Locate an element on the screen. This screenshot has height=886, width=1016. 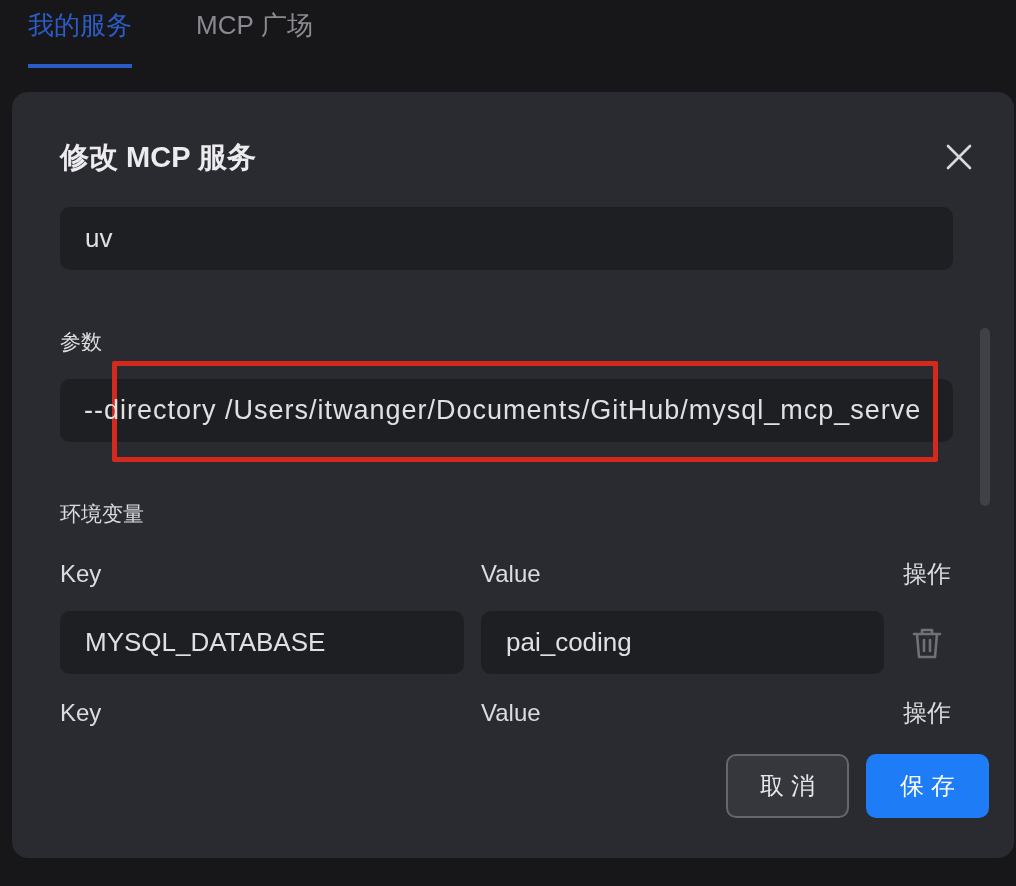
dialog-title: 修改 MCP 服务 is located at coordinates (158, 157).